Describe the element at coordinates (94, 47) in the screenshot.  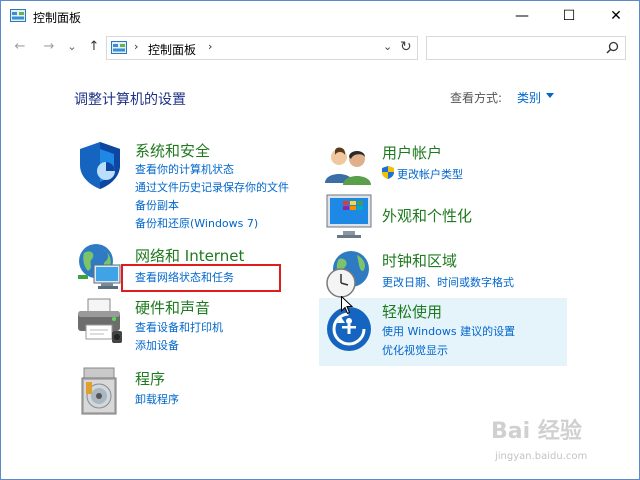
I see `up-arrow-icon: ↑` at that location.